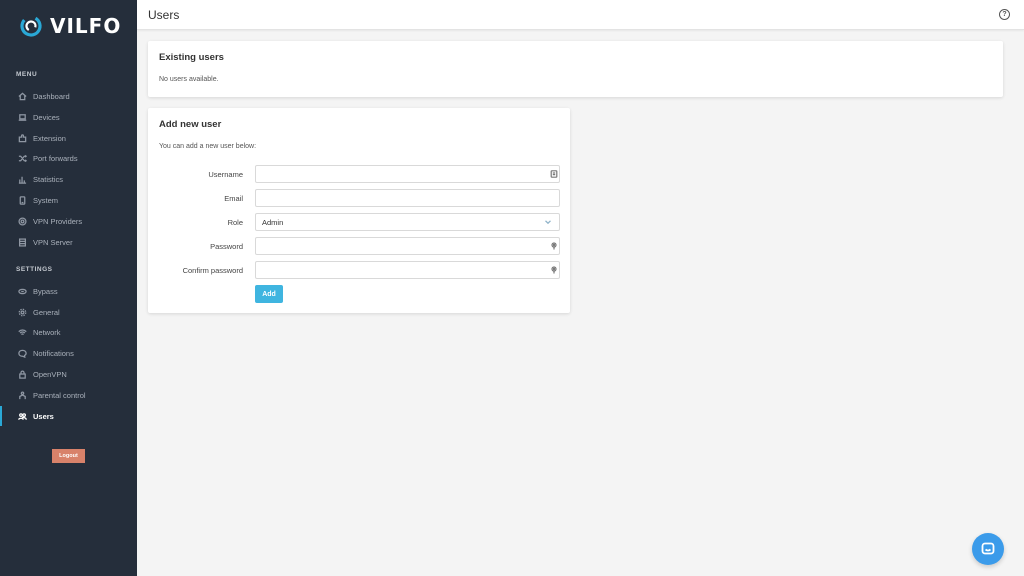 This screenshot has width=1024, height=576. I want to click on sidebar-item-label: Statistics, so click(48, 179).